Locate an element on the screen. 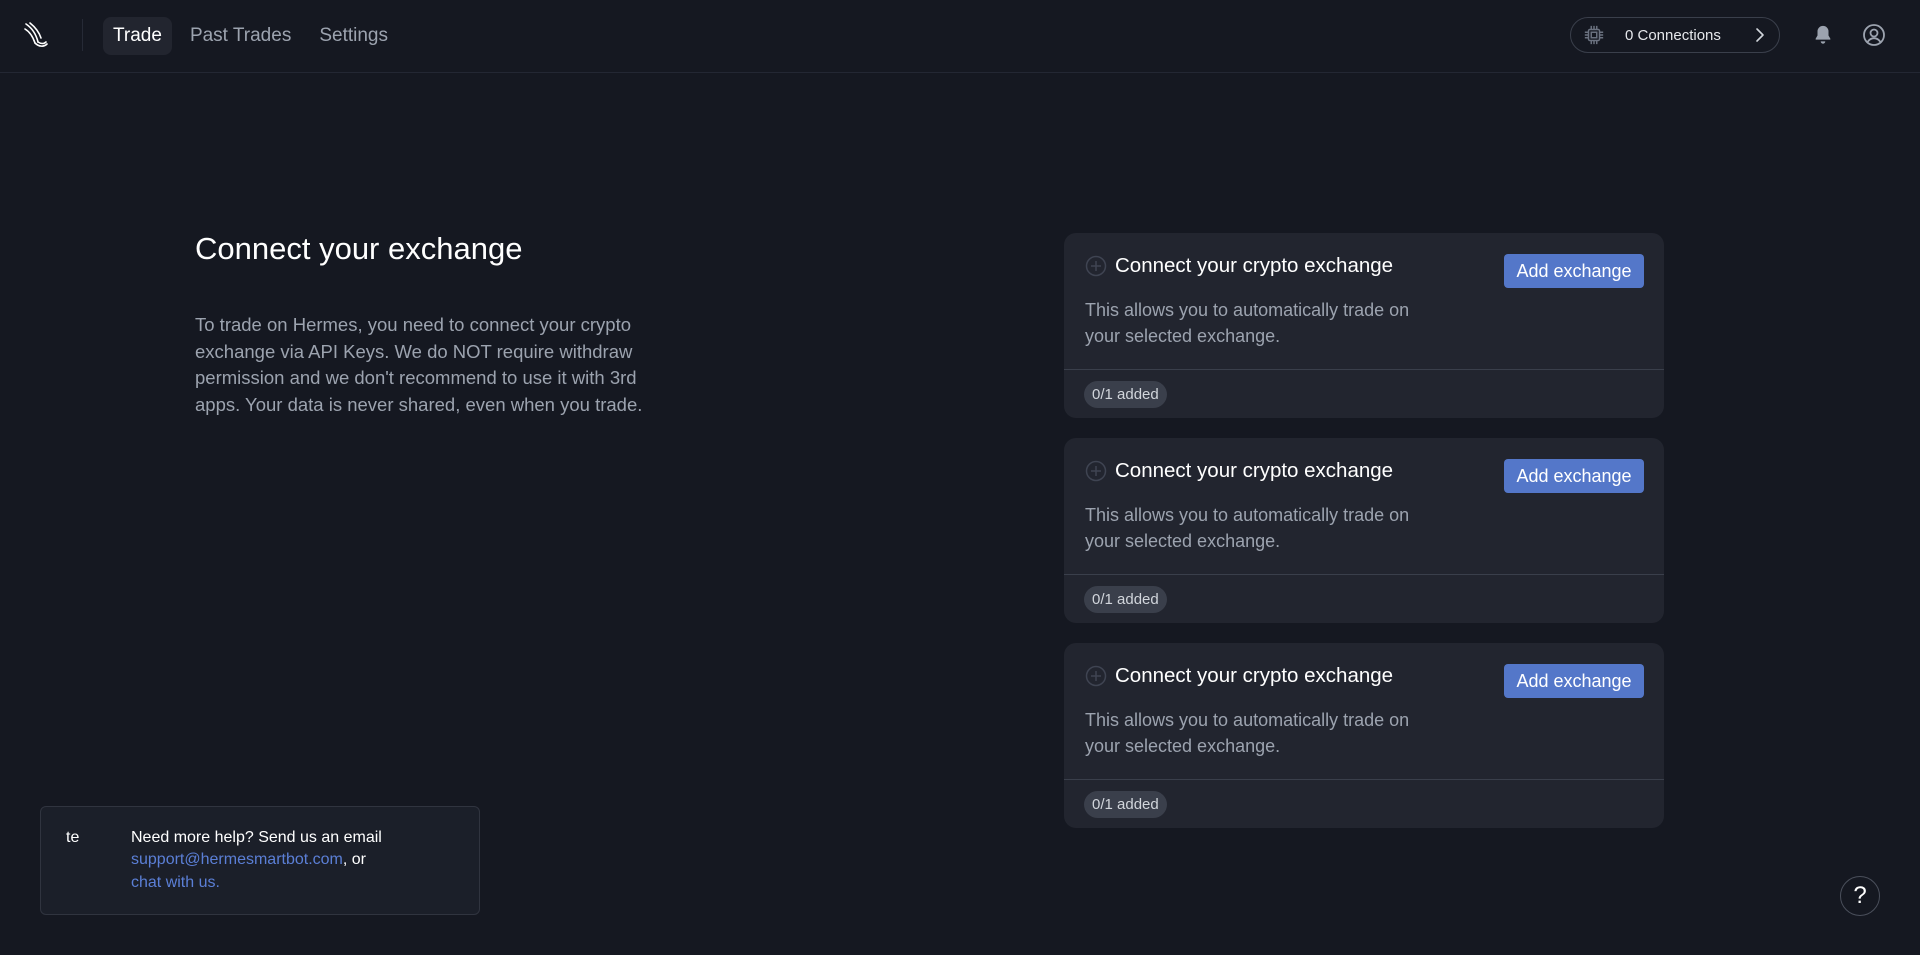 The height and width of the screenshot is (955, 1920). chat-with-us-link: chat with us. is located at coordinates (175, 882).